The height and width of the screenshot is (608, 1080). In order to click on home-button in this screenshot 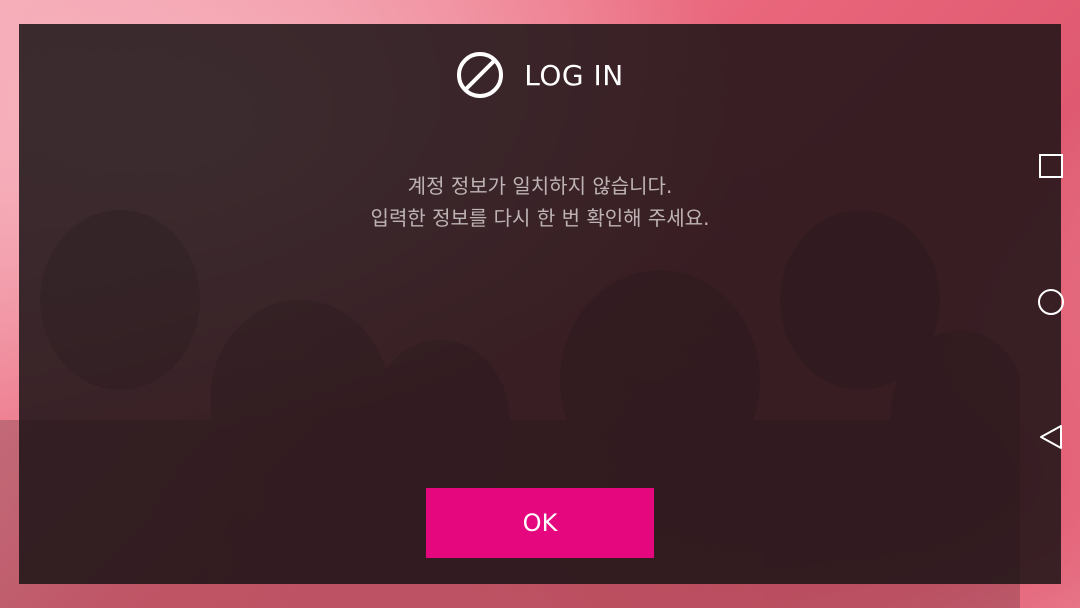, I will do `click(1051, 304)`.